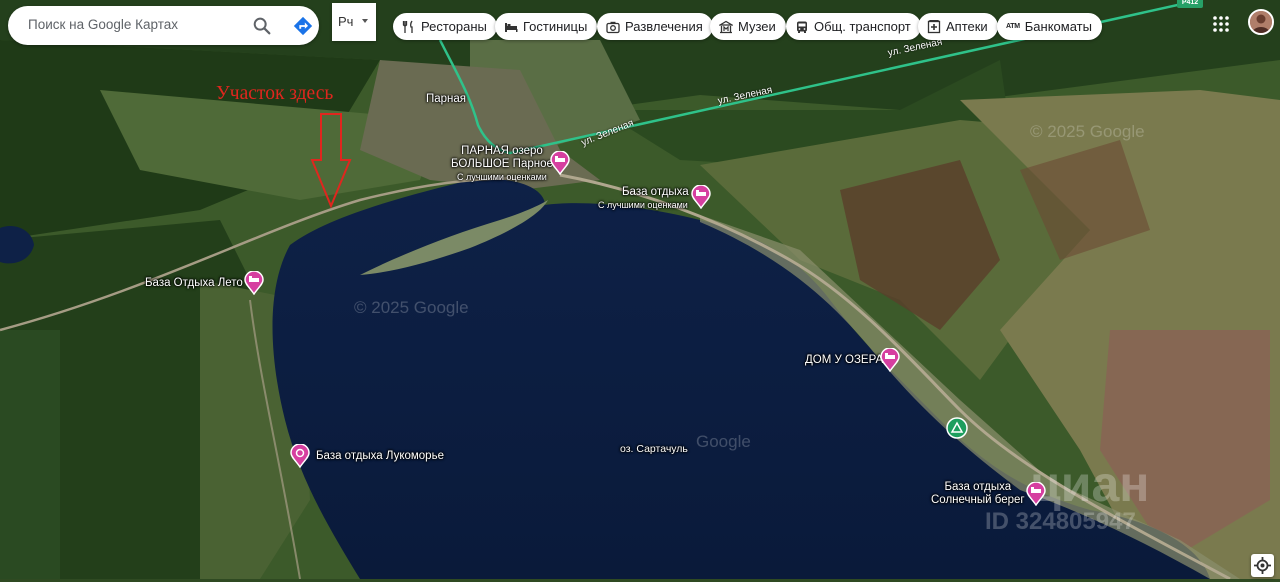 Image resolution: width=1280 pixels, height=582 pixels. What do you see at coordinates (957, 428) in the screenshot?
I see `campground-pin-icon` at bounding box center [957, 428].